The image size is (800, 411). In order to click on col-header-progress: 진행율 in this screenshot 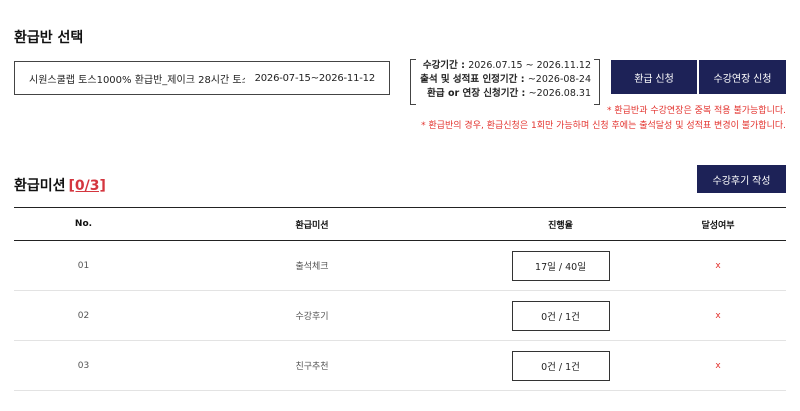, I will do `click(560, 224)`.